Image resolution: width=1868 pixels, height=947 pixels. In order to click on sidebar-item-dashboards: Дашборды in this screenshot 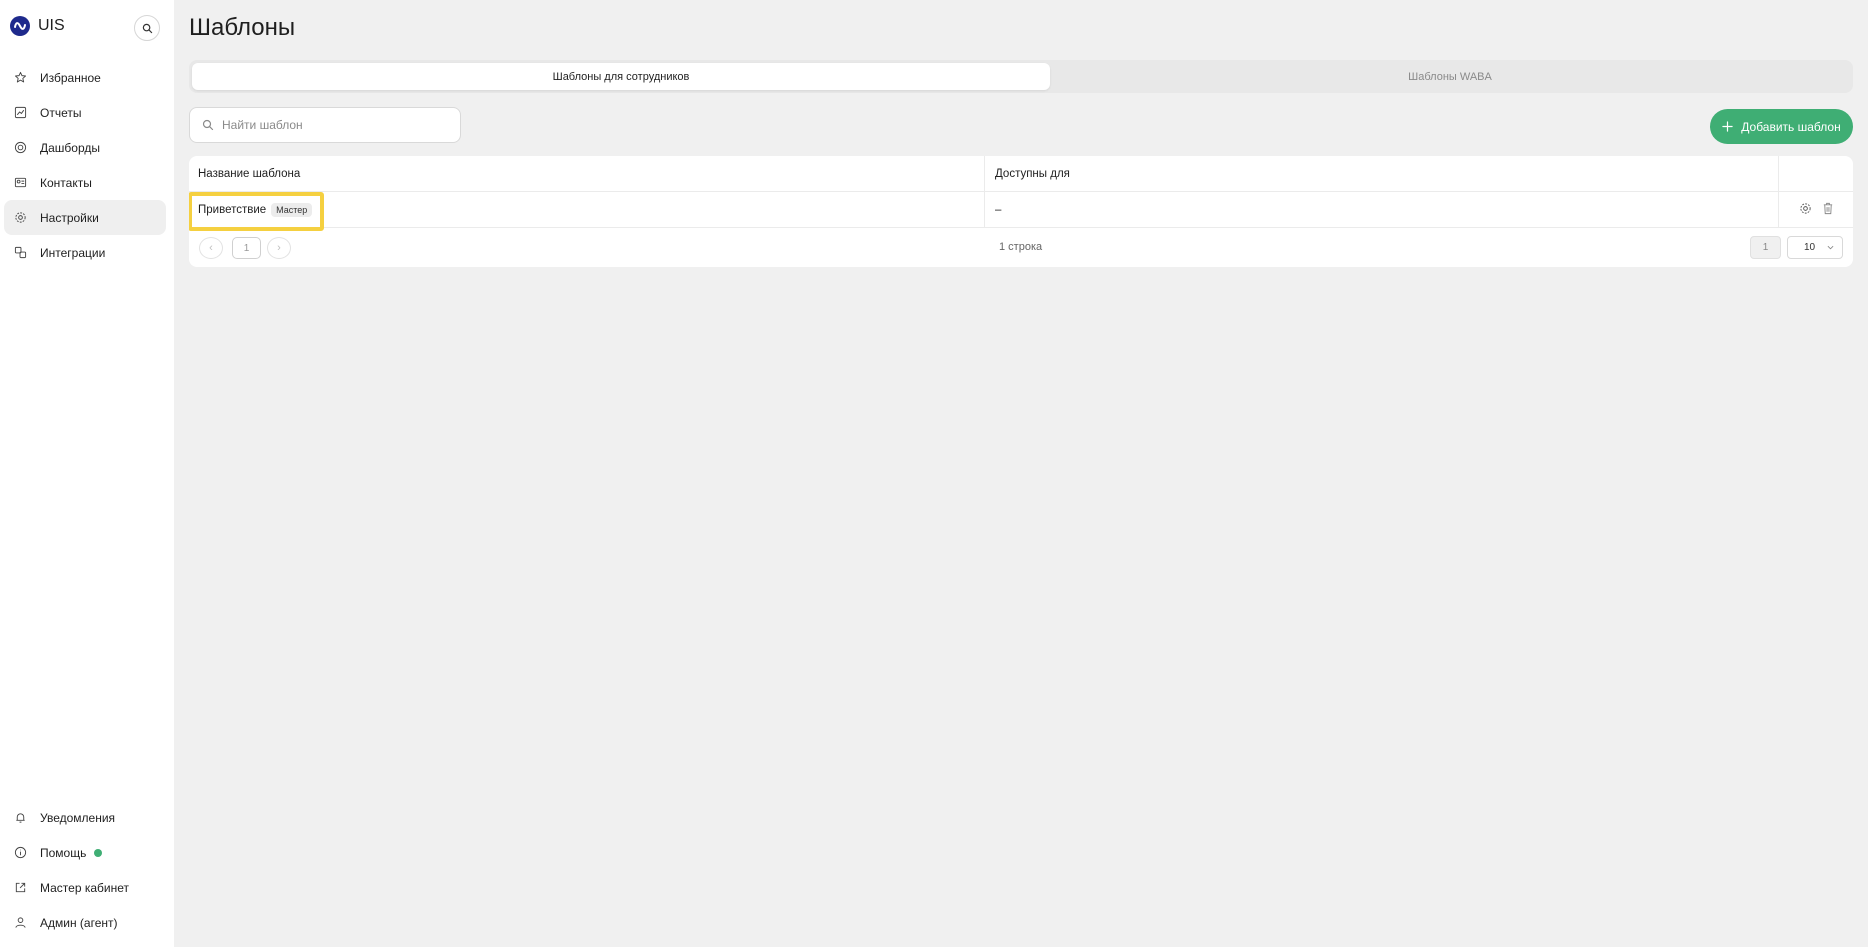, I will do `click(85, 147)`.